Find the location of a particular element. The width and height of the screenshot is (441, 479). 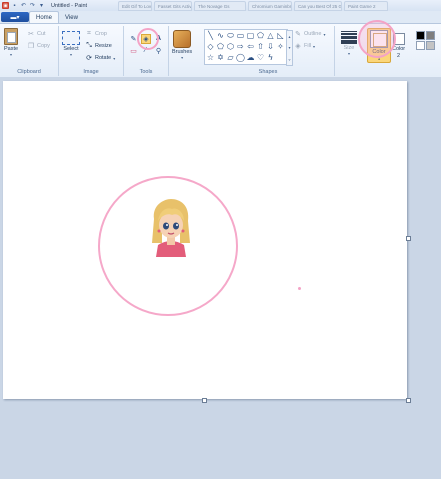

cut-label: Cut is located at coordinates (41, 34).